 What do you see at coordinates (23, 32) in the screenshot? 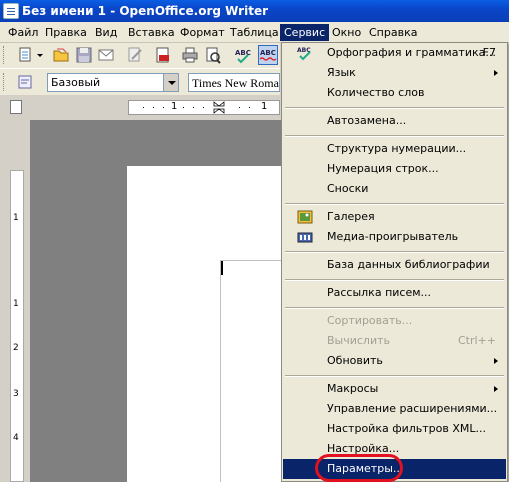
I see `menu-file: Файл` at bounding box center [23, 32].